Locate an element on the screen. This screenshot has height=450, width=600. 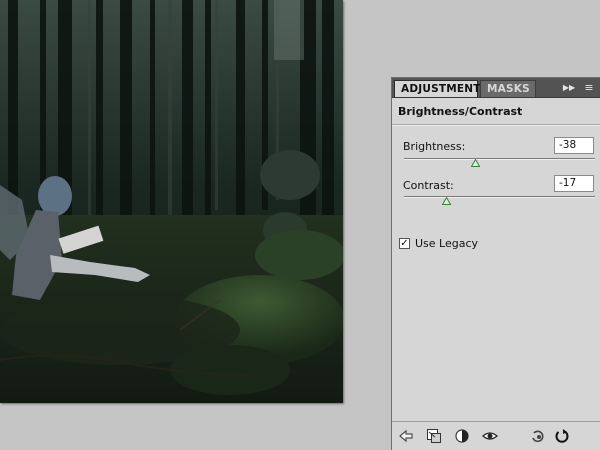
use-legacy-checkbox: ✓ is located at coordinates (404, 243).